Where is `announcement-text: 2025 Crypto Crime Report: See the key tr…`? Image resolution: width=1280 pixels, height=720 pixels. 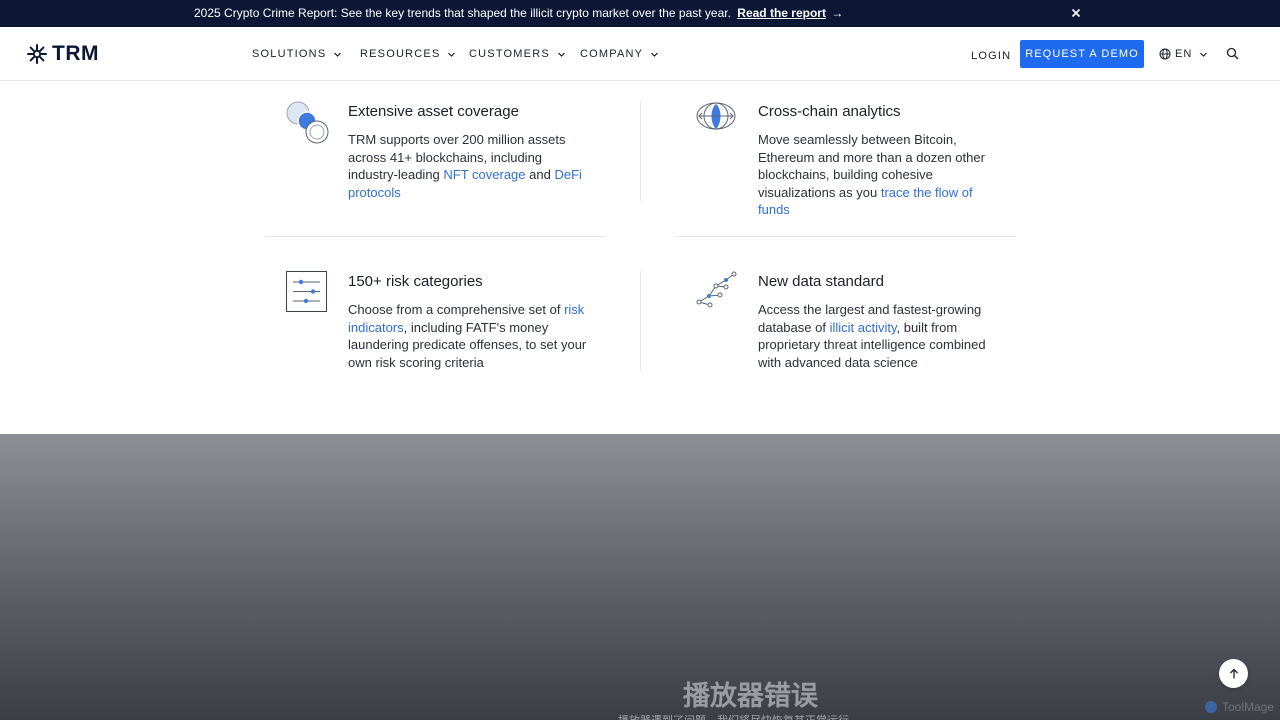
announcement-text: 2025 Crypto Crime Report: See the key tr… is located at coordinates (462, 13).